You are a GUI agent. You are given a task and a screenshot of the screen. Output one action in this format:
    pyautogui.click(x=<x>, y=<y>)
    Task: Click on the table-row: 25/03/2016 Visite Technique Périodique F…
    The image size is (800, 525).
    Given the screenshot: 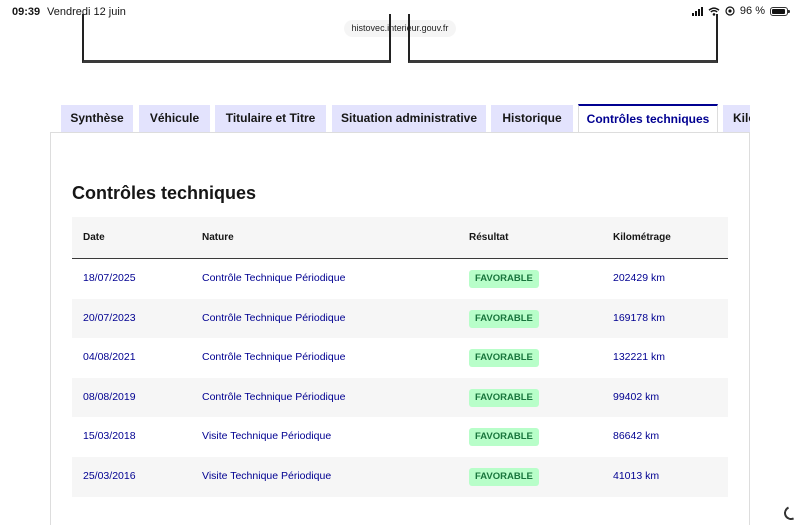 What is the action you would take?
    pyautogui.click(x=400, y=476)
    